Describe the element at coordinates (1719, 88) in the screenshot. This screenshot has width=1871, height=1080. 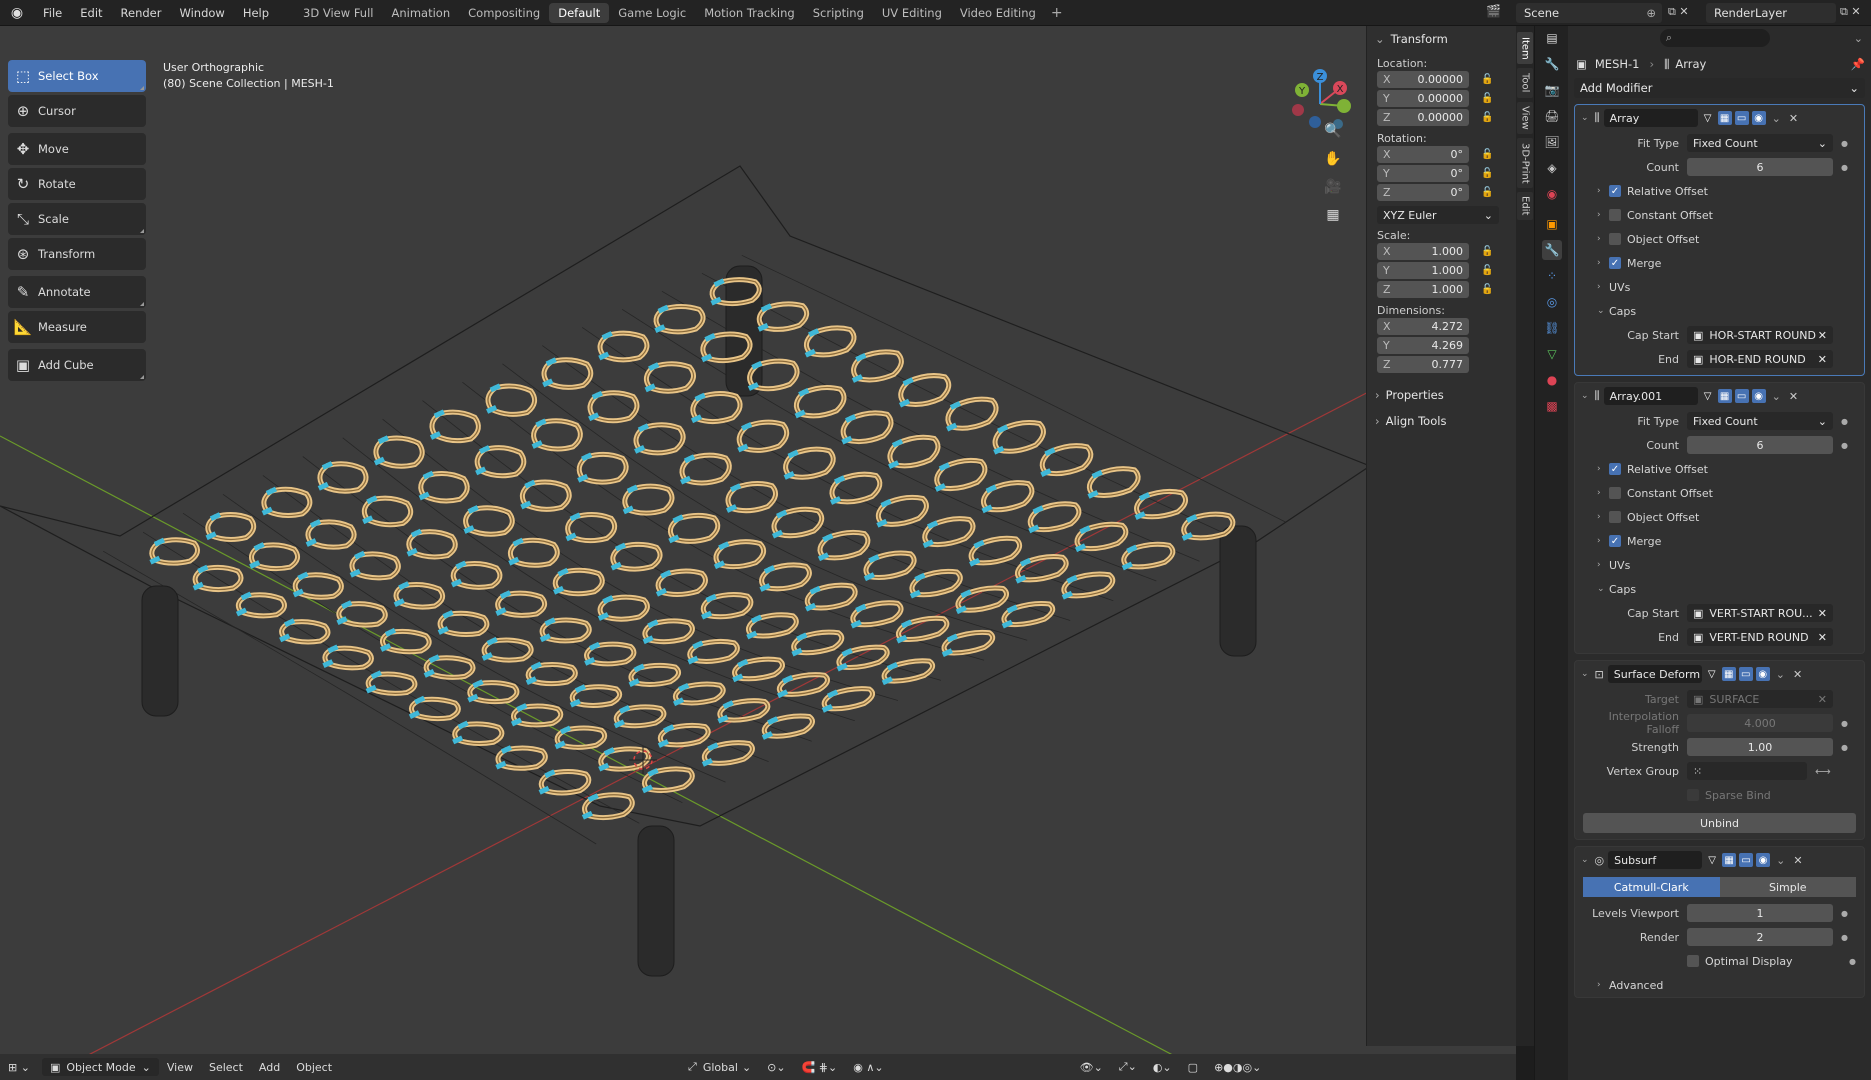
I see `add-modifier-button: Add Modifier ⌄` at that location.